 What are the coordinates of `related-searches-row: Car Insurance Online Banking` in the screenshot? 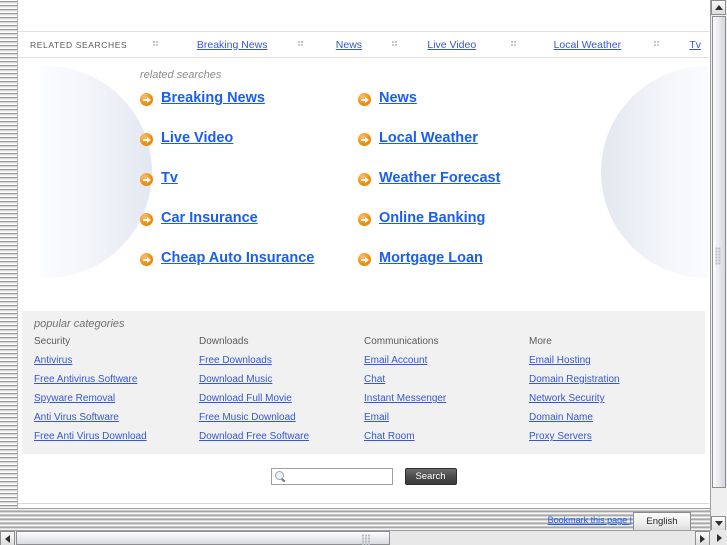 It's located at (375, 230).